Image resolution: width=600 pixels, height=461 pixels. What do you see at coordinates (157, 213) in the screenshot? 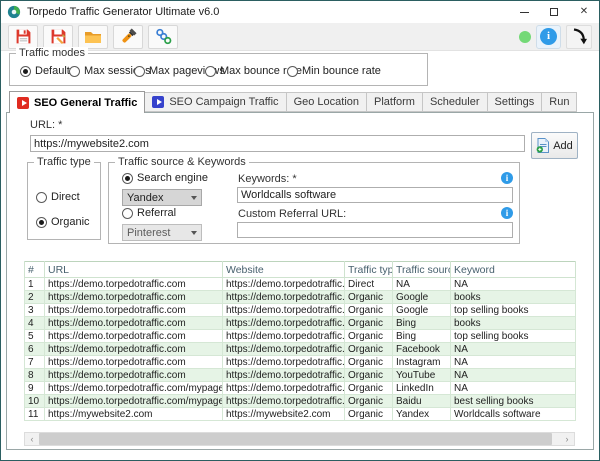
I see `referral-radio-label: Referral` at bounding box center [157, 213].